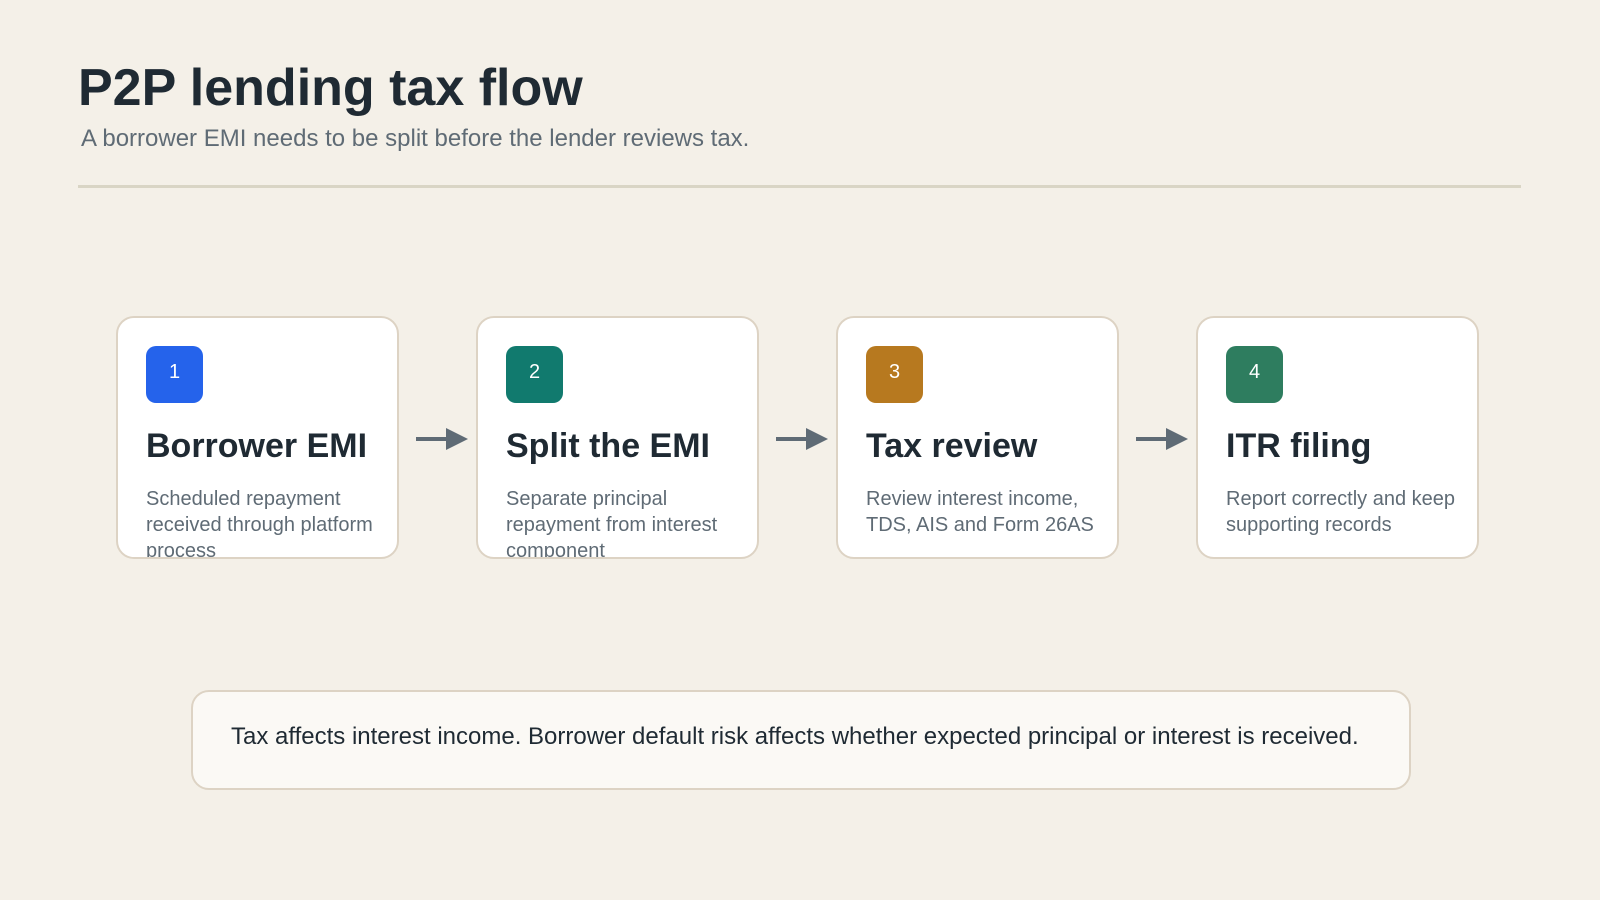  What do you see at coordinates (1299, 446) in the screenshot?
I see `step-title: ITR filing` at bounding box center [1299, 446].